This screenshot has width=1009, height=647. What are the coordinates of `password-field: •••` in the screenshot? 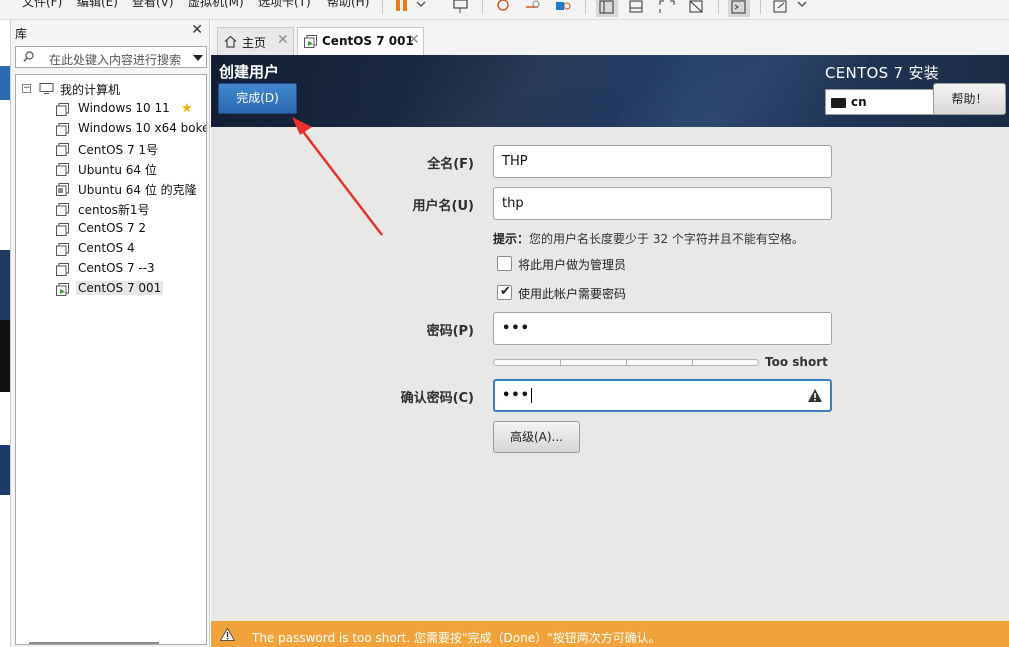 It's located at (662, 328).